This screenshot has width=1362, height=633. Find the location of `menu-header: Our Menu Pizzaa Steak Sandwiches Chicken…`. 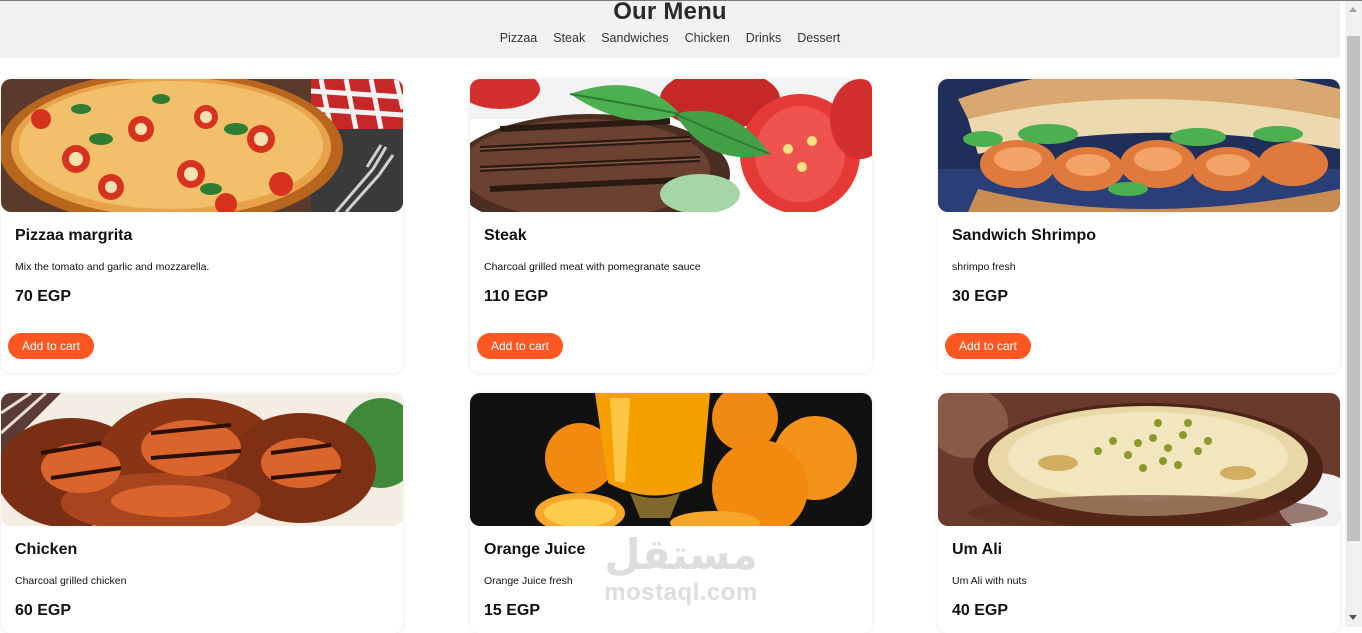

menu-header: Our Menu Pizzaa Steak Sandwiches Chicken… is located at coordinates (670, 29).